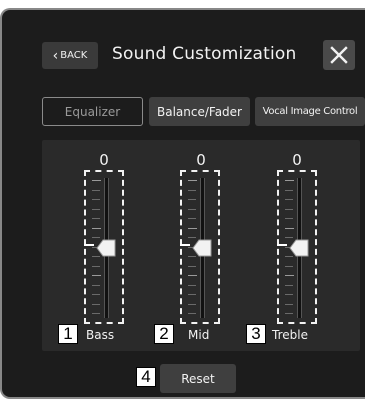 This screenshot has width=365, height=399. I want to click on mid-center-mark, so click(185, 245).